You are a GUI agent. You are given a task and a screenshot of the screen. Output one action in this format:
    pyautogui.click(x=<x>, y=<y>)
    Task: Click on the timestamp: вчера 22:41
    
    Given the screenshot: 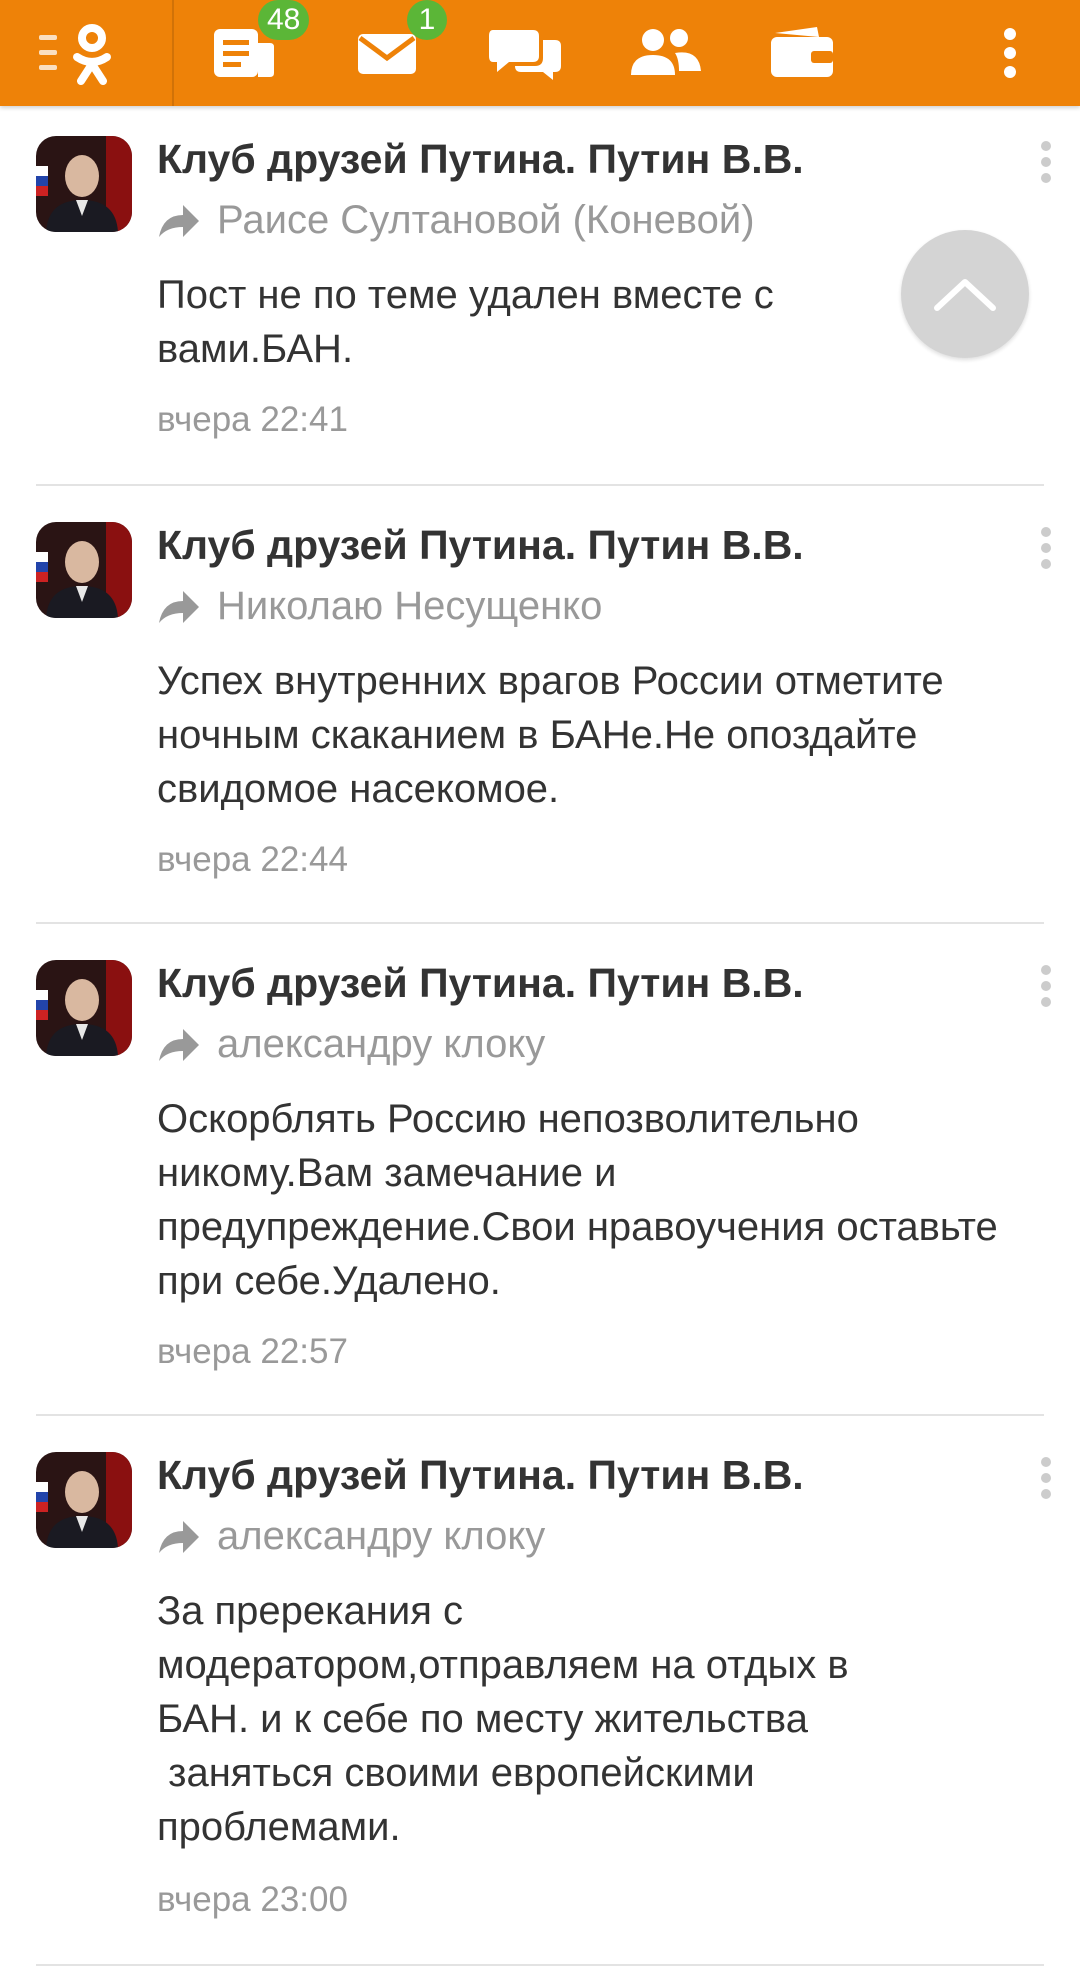 What is the action you would take?
    pyautogui.click(x=252, y=419)
    